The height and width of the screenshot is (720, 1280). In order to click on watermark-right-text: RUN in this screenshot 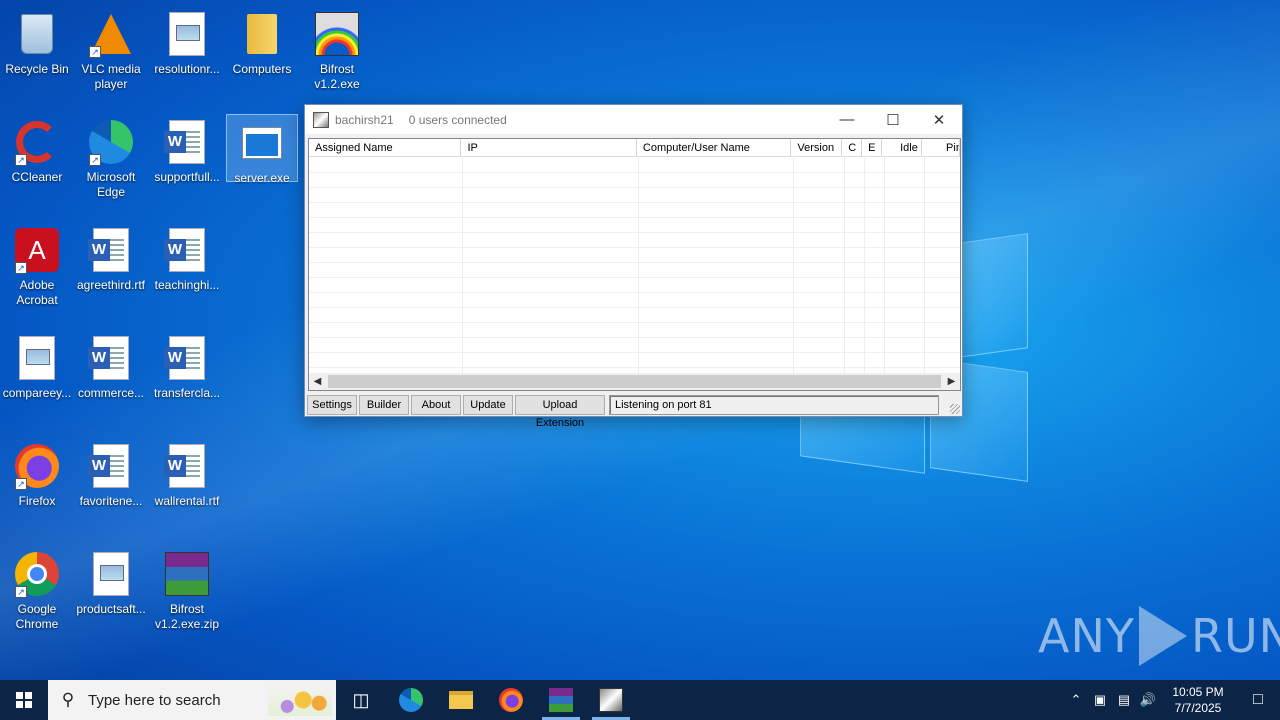, I will do `click(1235, 636)`.